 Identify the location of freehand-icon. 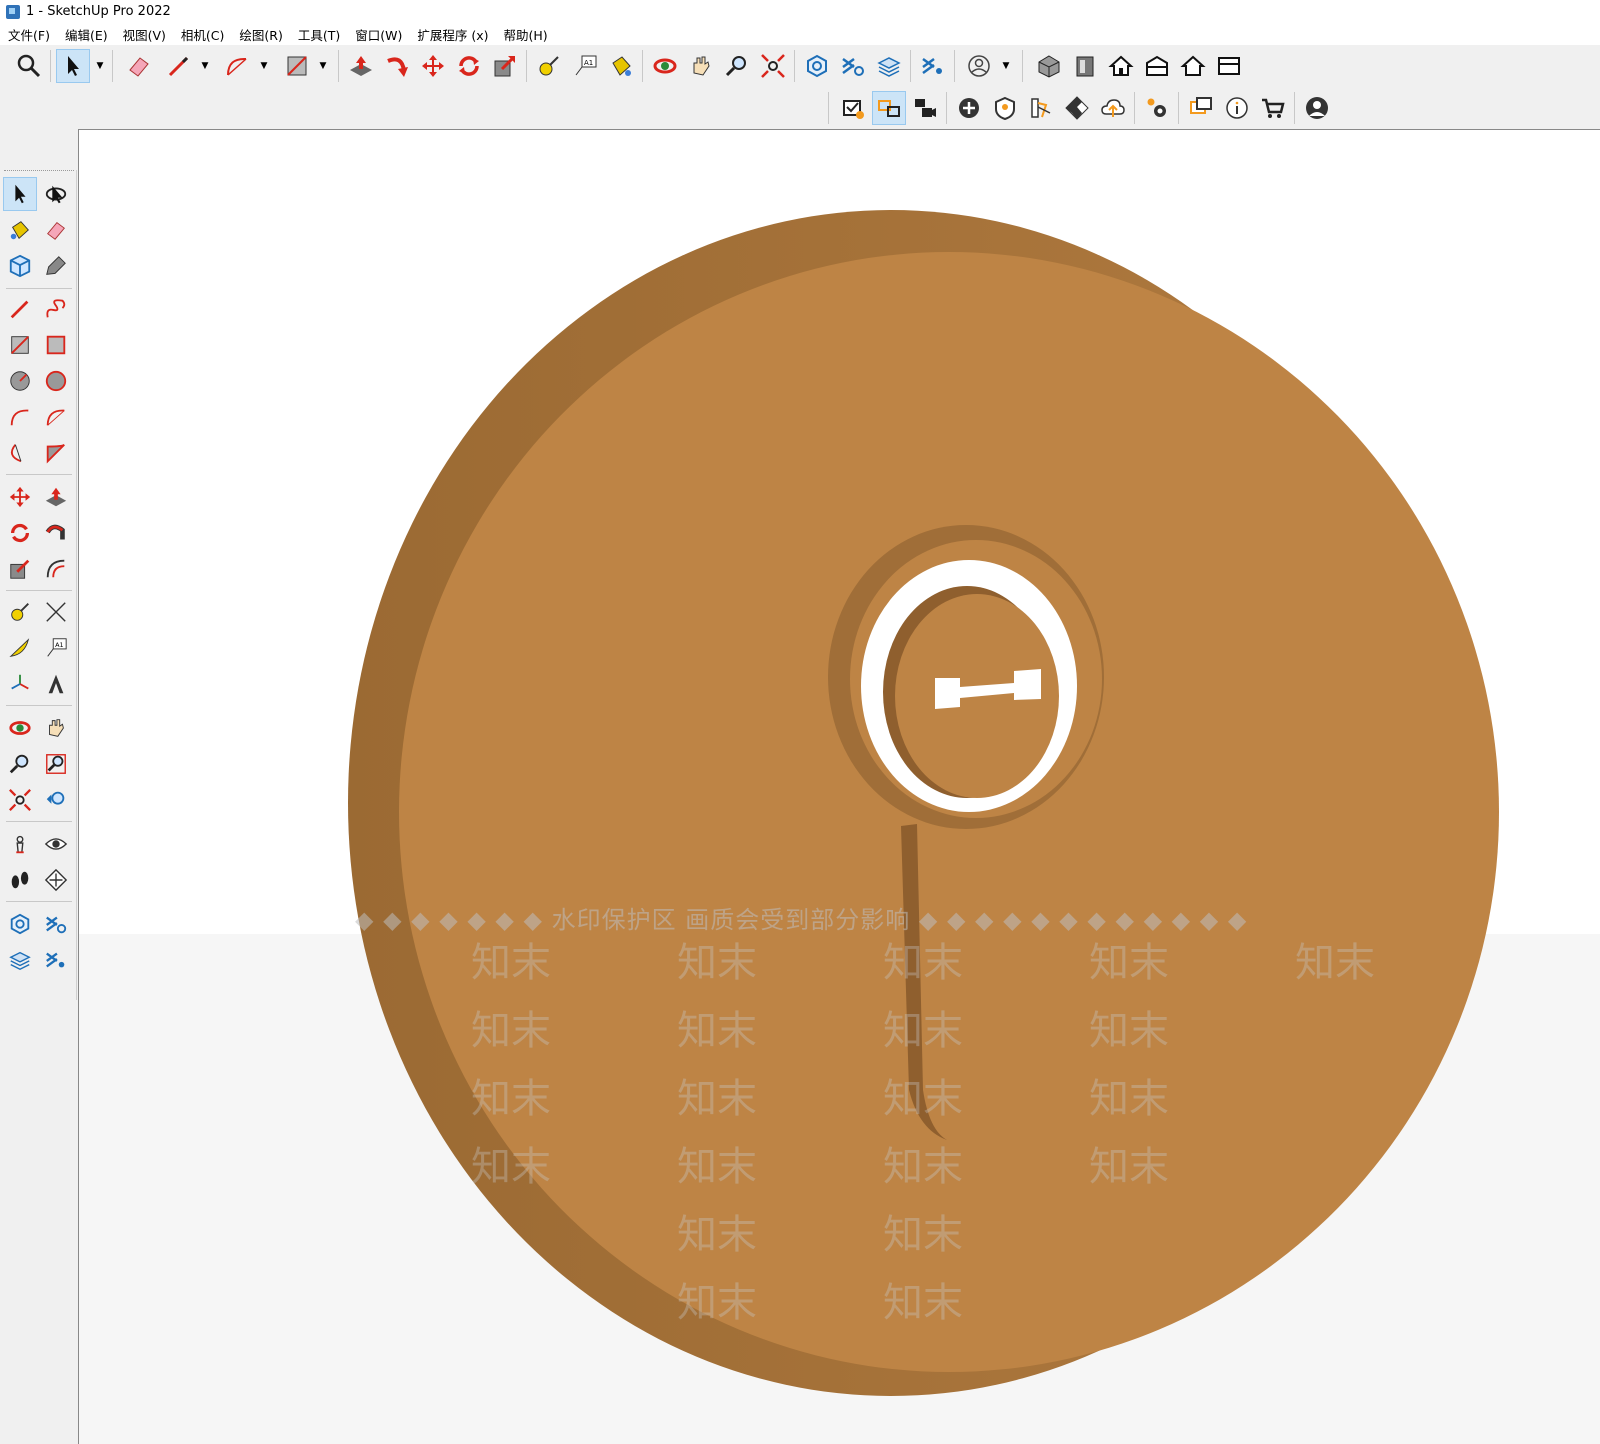
(56, 309).